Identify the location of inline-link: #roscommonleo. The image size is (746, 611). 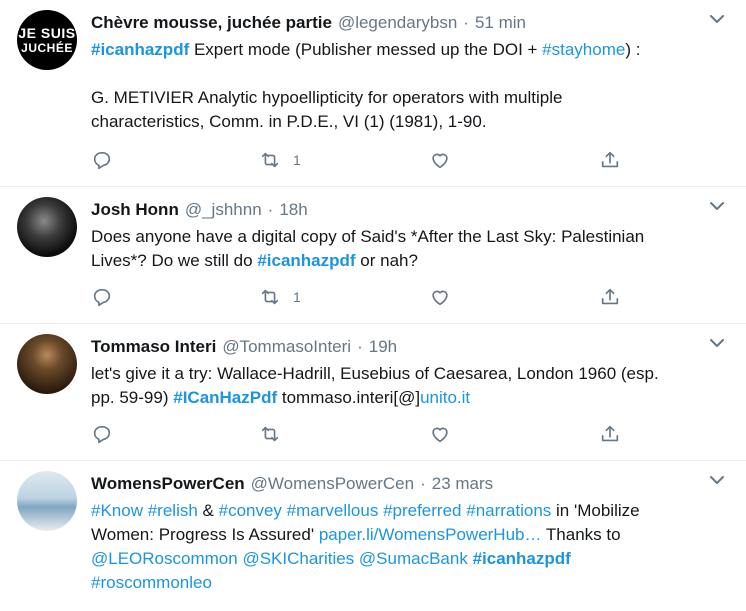
(151, 582).